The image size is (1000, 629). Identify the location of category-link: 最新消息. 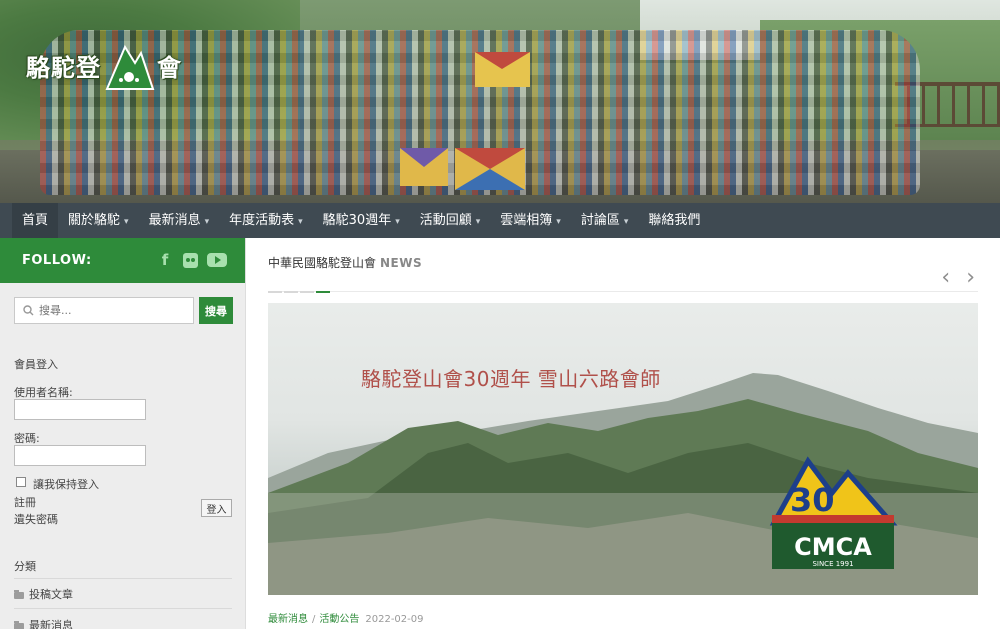
(288, 619).